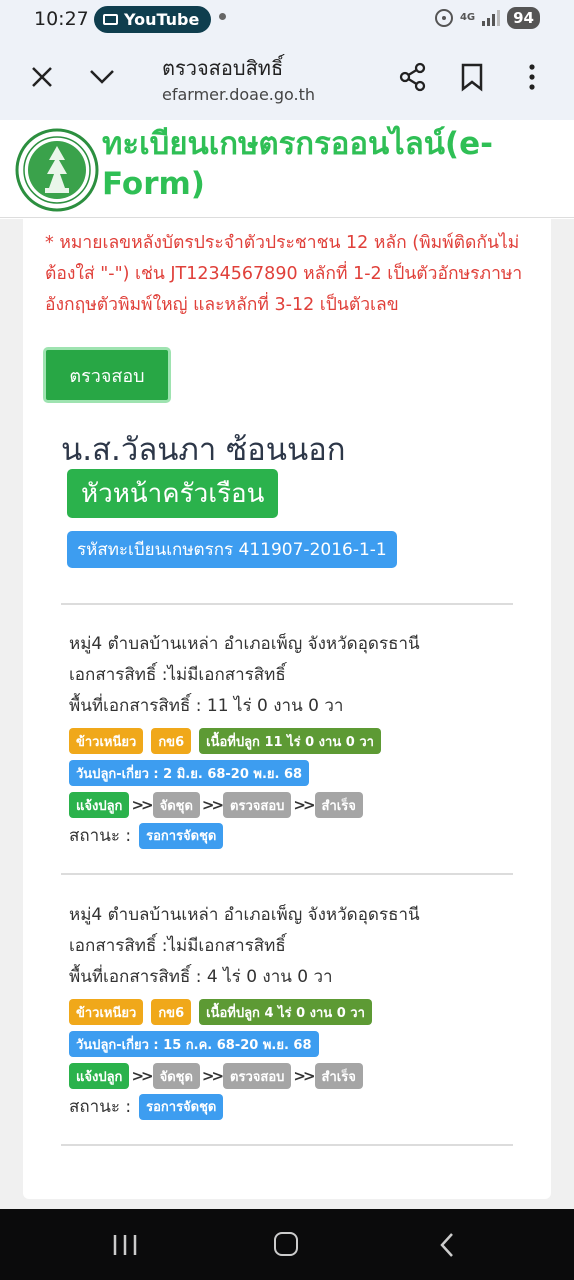 This screenshot has width=574, height=1280. What do you see at coordinates (125, 1245) in the screenshot?
I see `recent-apps-icon` at bounding box center [125, 1245].